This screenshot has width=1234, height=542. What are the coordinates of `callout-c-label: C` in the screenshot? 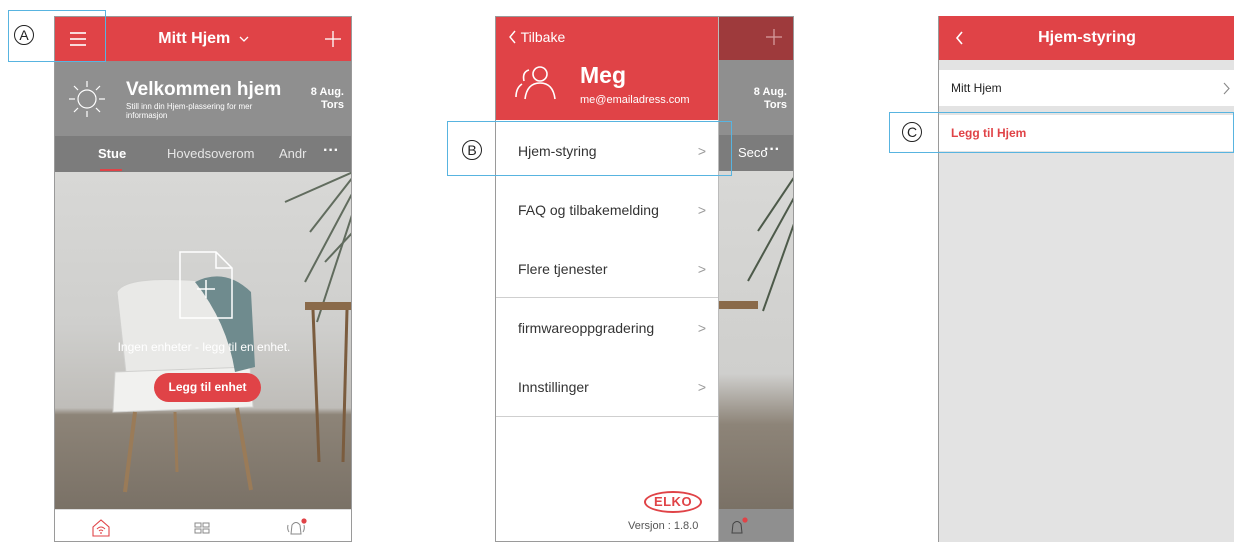 It's located at (912, 132).